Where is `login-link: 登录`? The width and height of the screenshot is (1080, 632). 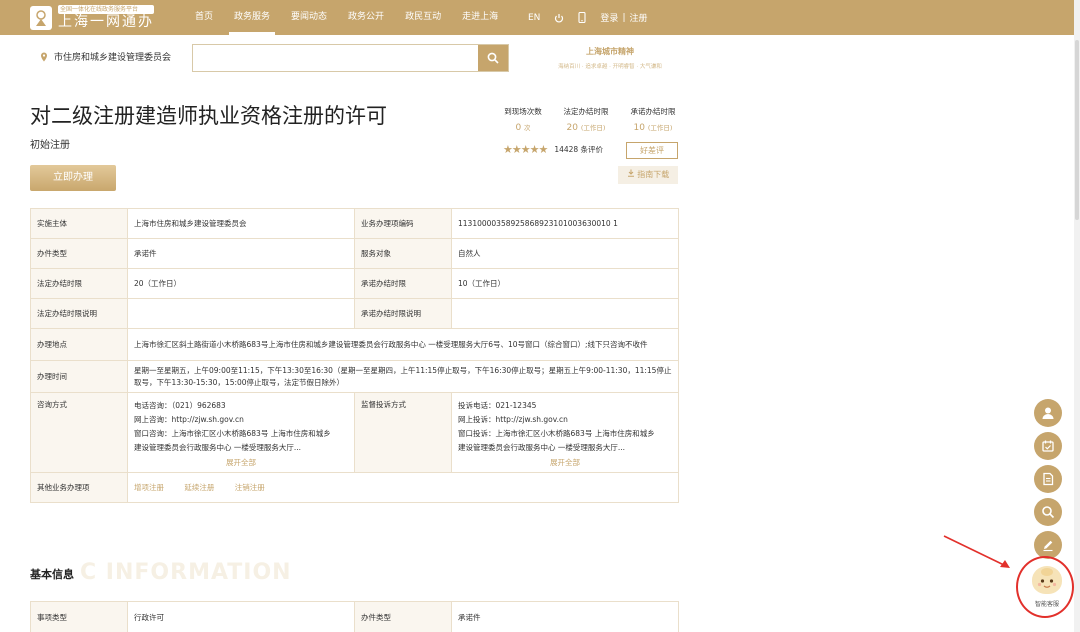
login-link: 登录 is located at coordinates (609, 17).